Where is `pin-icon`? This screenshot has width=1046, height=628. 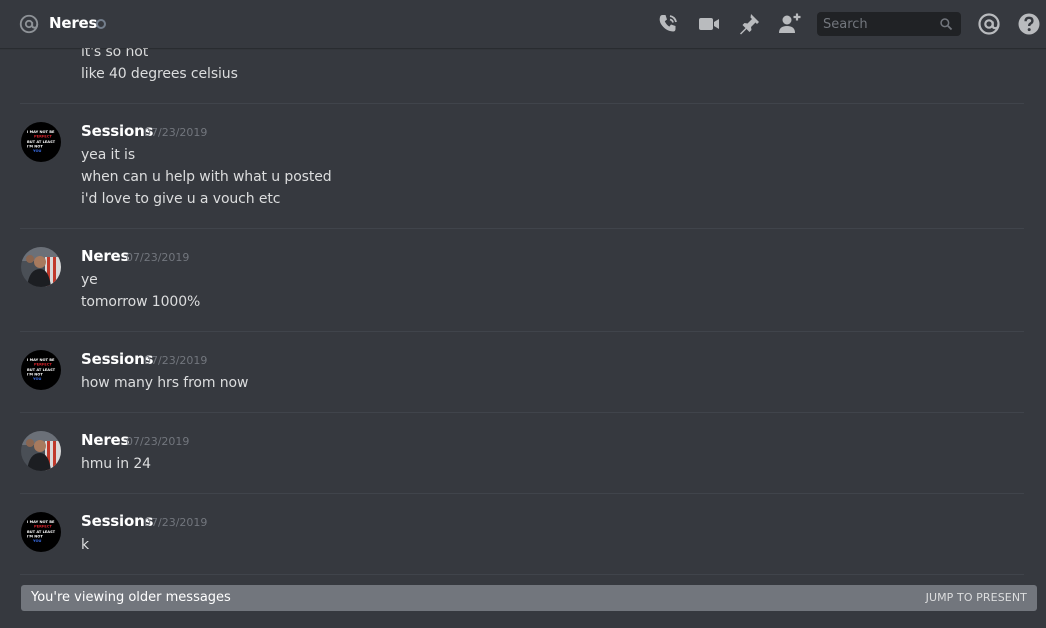
pin-icon is located at coordinates (749, 24).